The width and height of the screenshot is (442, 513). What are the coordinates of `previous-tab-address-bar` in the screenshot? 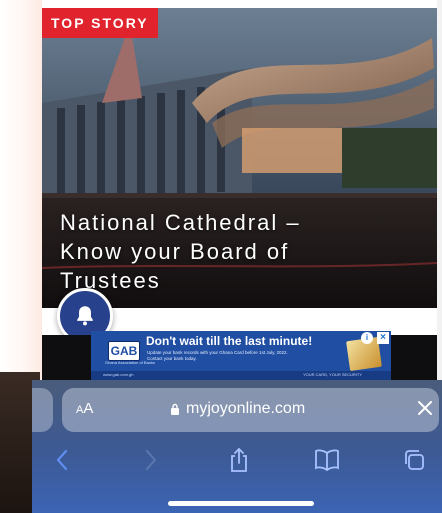 It's located at (42, 410).